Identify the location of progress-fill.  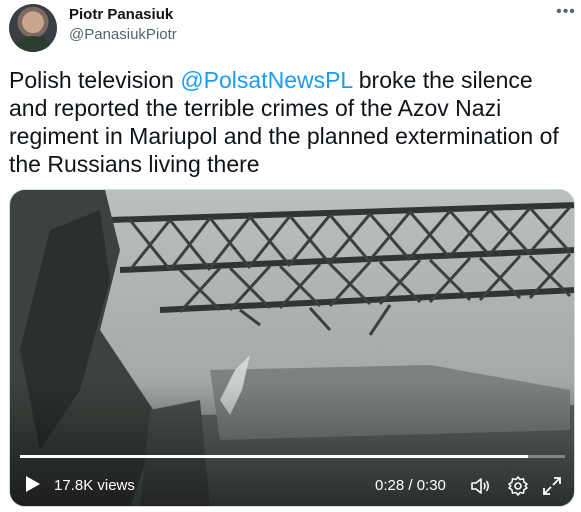
(274, 456).